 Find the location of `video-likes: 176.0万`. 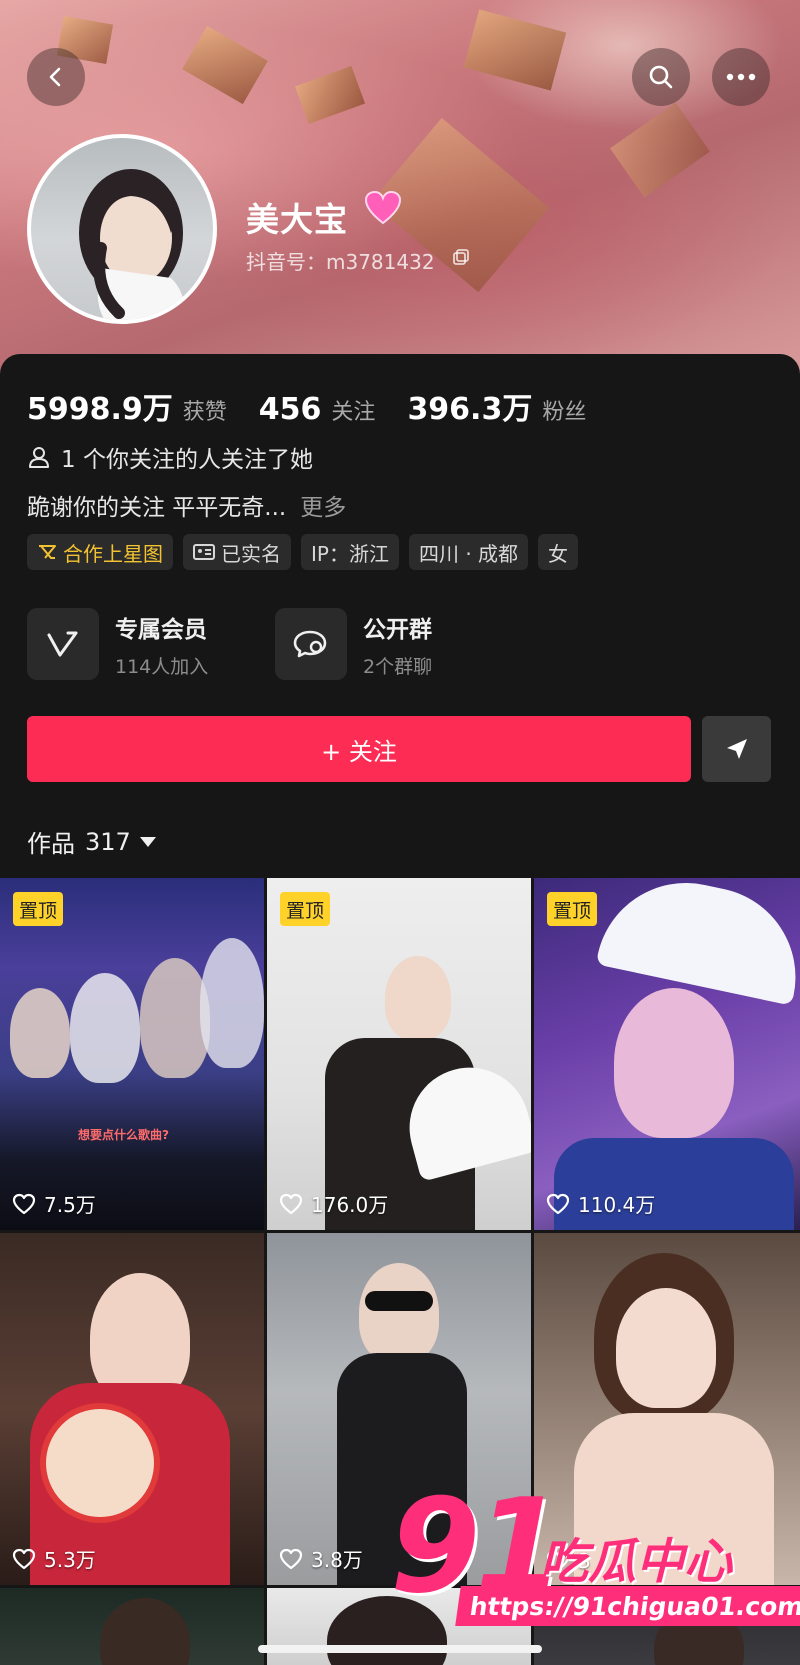

video-likes: 176.0万 is located at coordinates (333, 1203).